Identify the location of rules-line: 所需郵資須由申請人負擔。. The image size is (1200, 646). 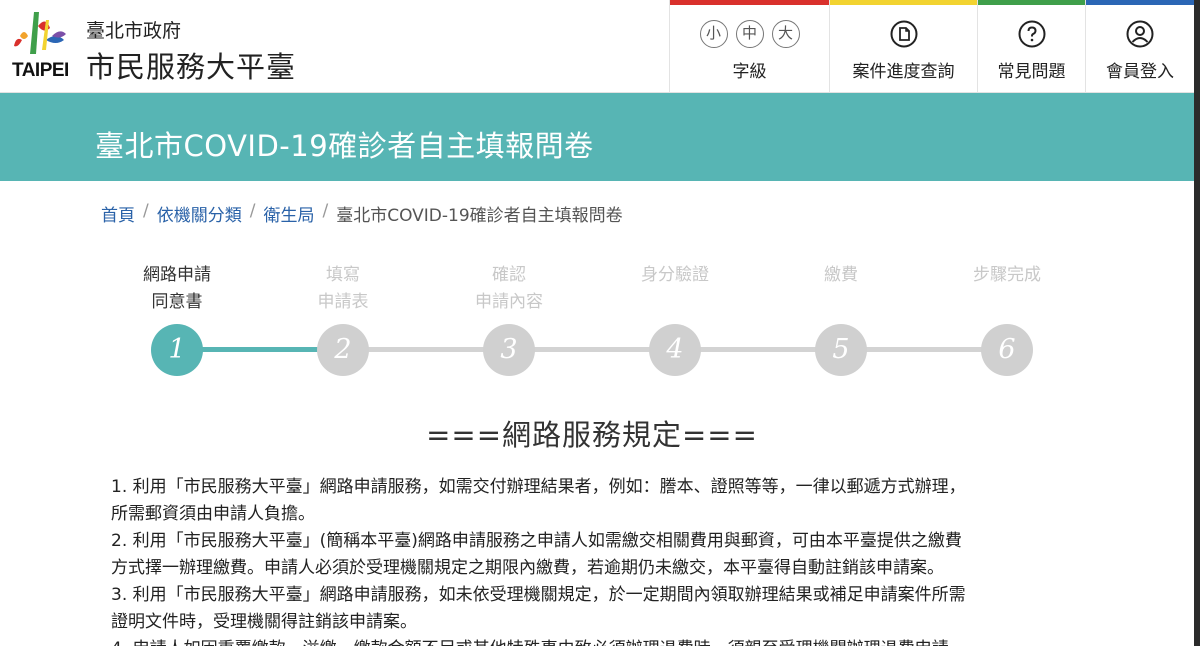
(213, 514).